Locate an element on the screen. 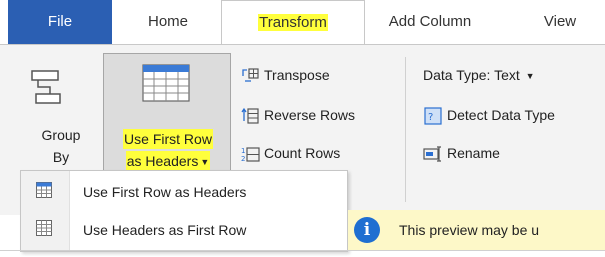 This screenshot has width=605, height=257. detect-data-type-icon: ? is located at coordinates (433, 116).